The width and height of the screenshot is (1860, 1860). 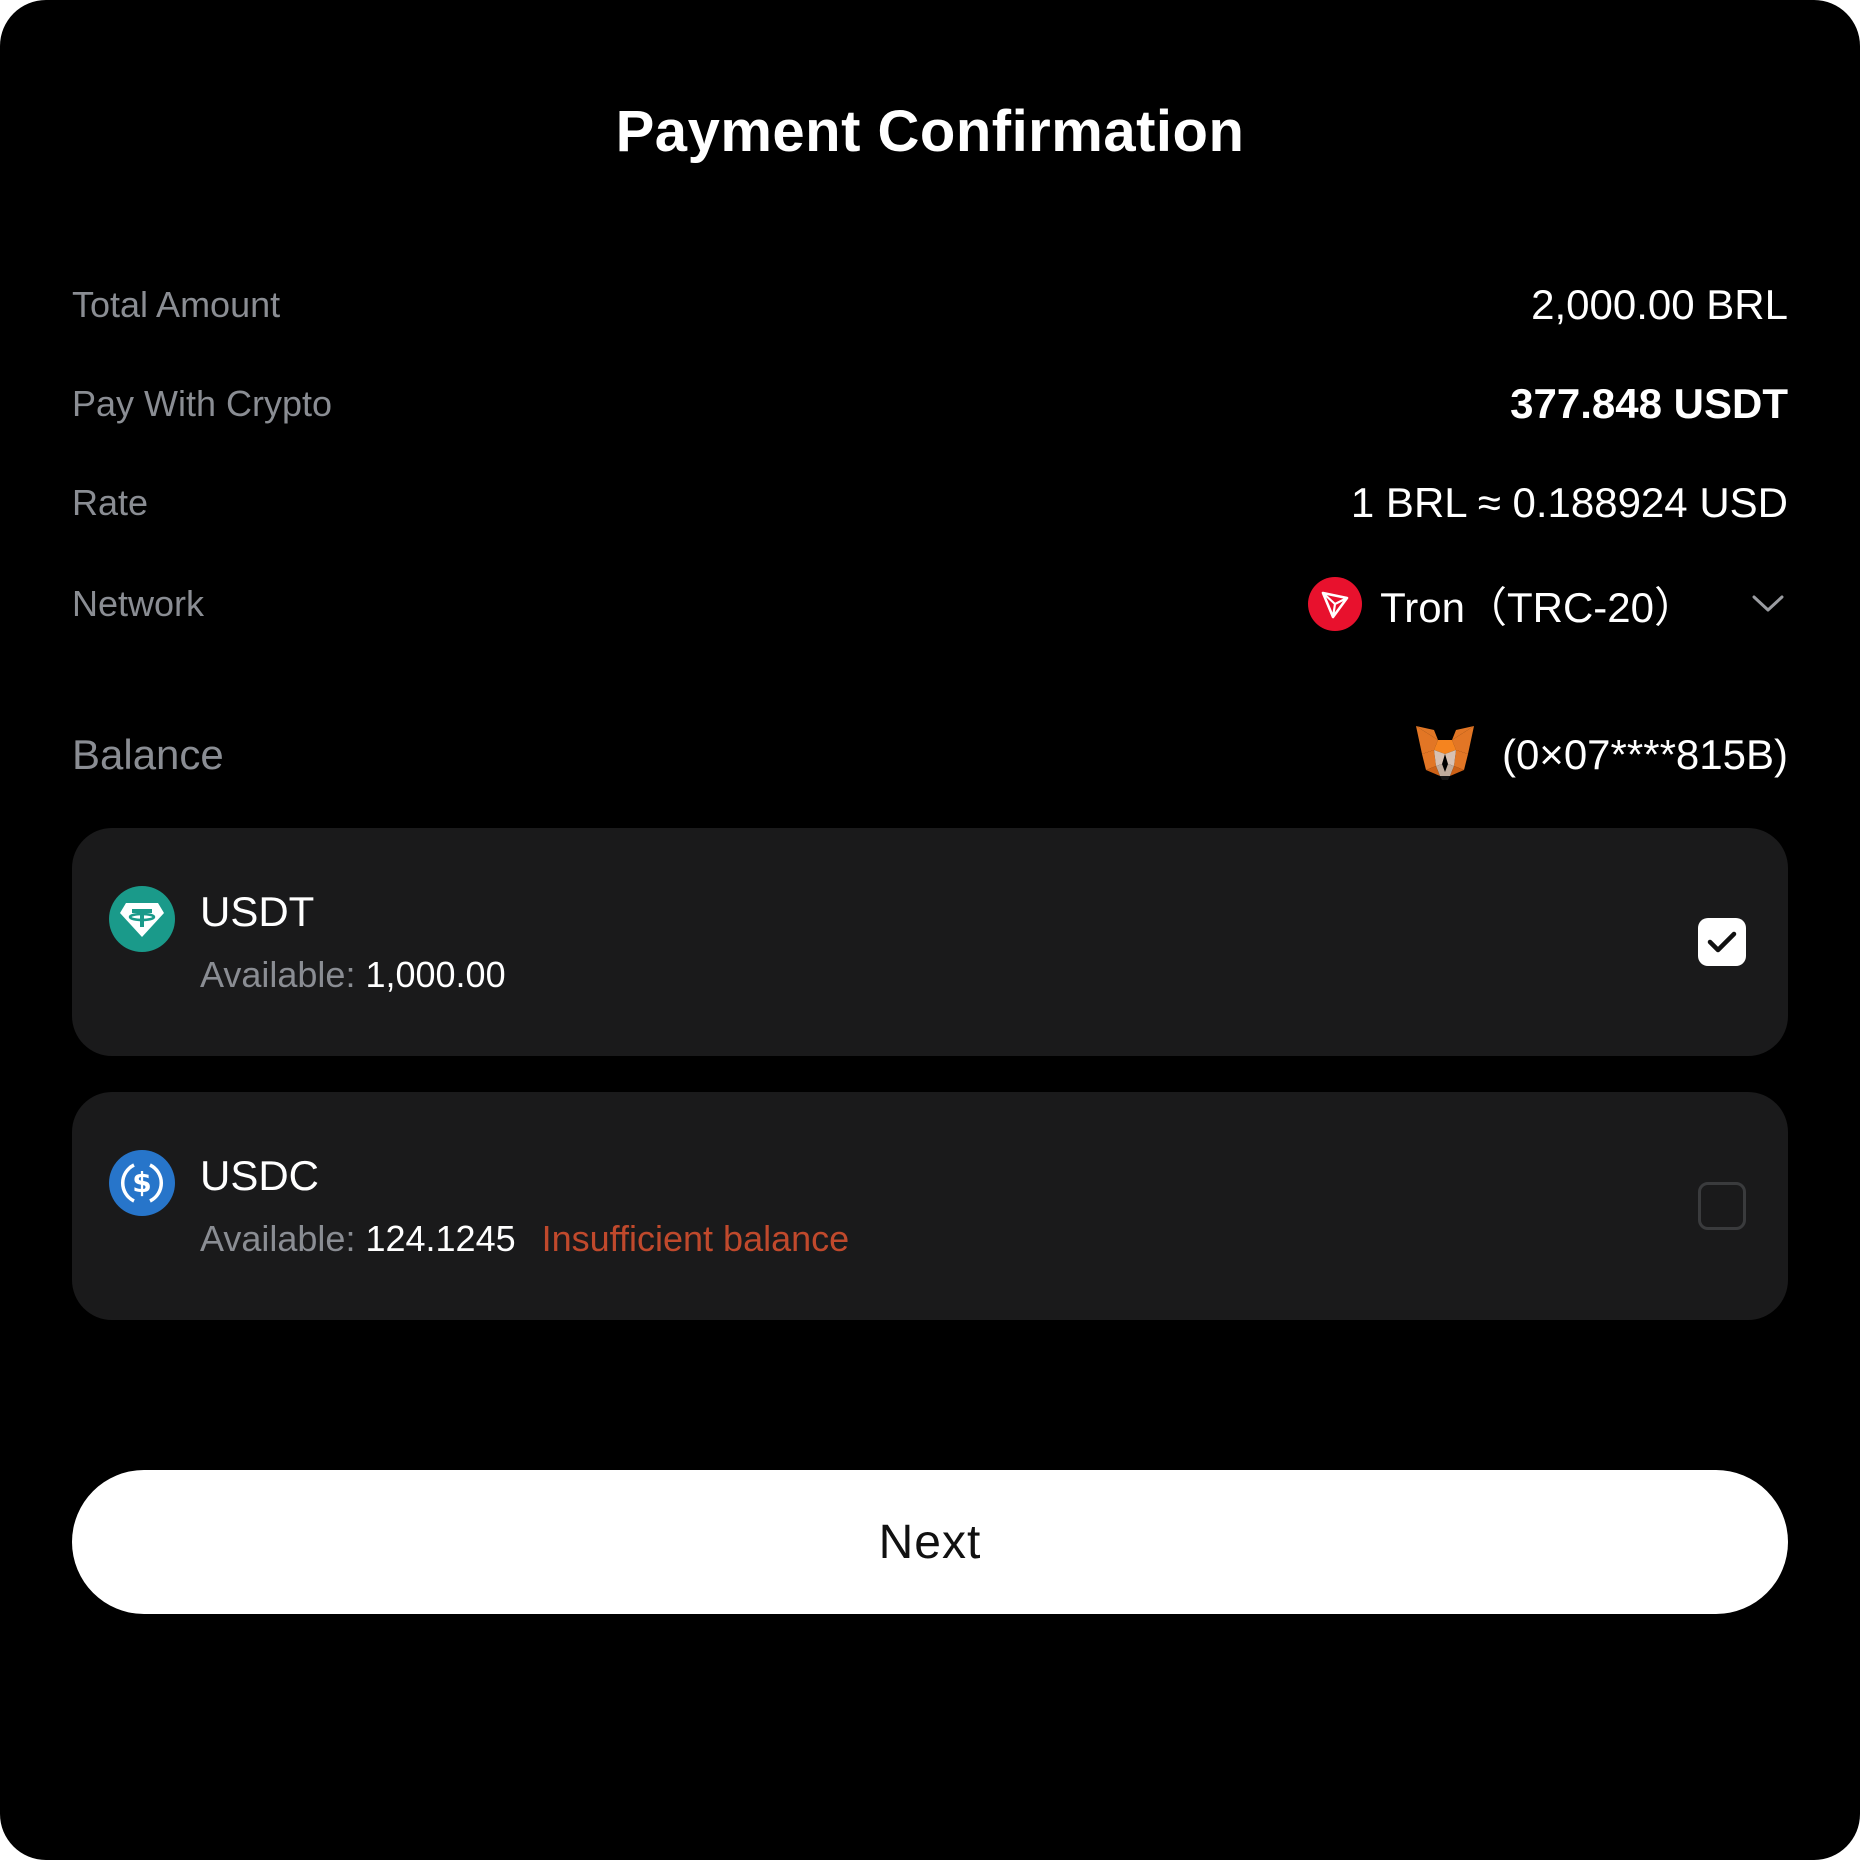 I want to click on usdt-checkbox, so click(x=1722, y=942).